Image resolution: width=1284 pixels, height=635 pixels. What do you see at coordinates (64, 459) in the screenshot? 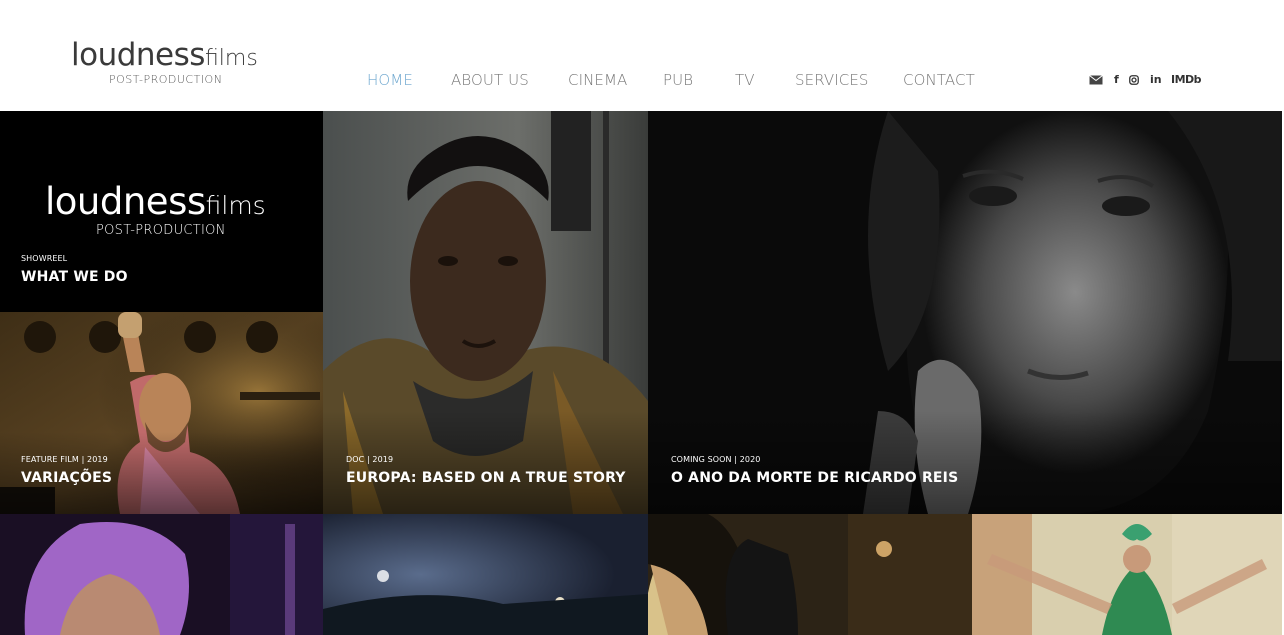
I see `tile-category: FEATURE FILM | 2019` at bounding box center [64, 459].